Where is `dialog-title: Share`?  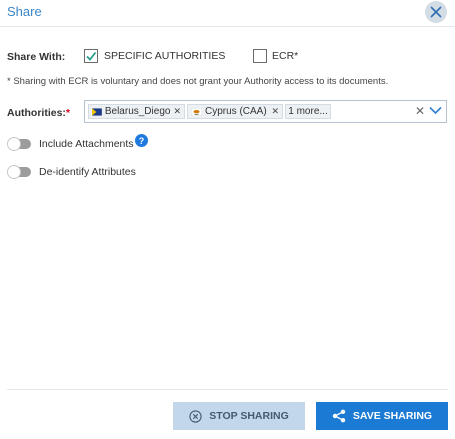 dialog-title: Share is located at coordinates (24, 11).